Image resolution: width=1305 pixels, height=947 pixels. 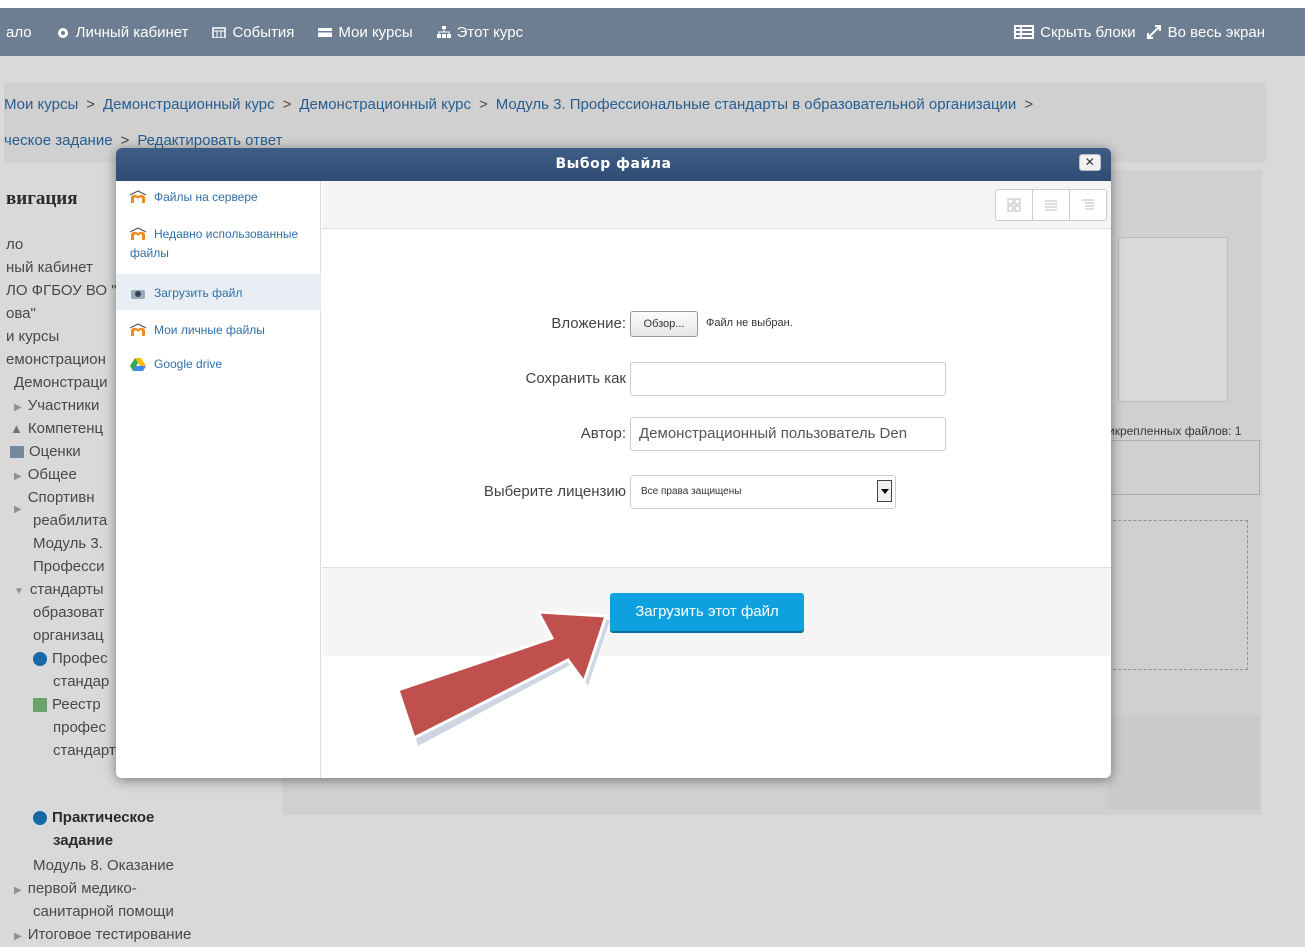 I want to click on license-value: Все права защищены, so click(x=691, y=491).